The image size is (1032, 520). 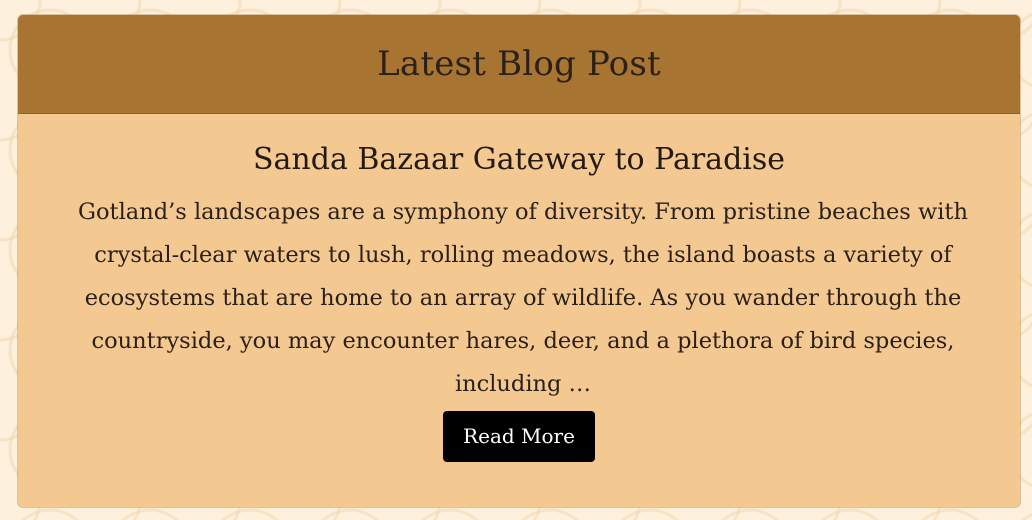 I want to click on section-title: Latest Blog Post, so click(x=519, y=64).